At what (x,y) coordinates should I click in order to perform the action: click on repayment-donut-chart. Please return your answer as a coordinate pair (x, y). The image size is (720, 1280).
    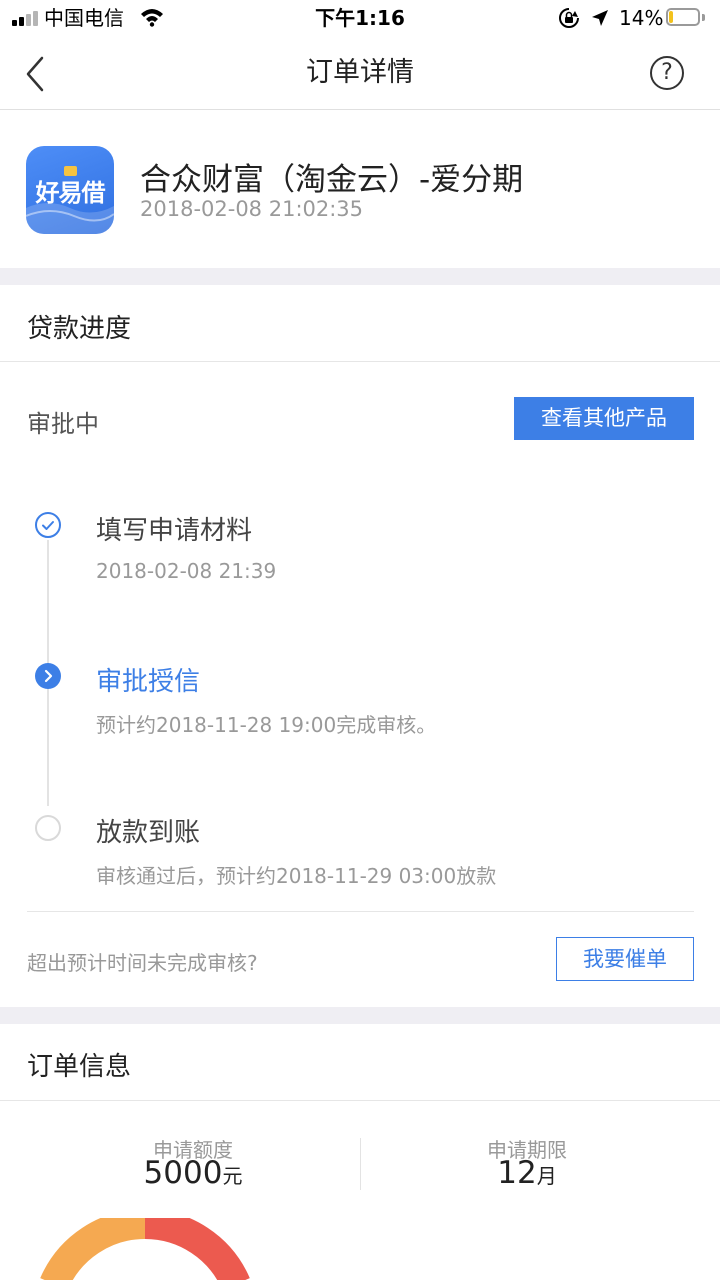
    Looking at the image, I should click on (145, 1249).